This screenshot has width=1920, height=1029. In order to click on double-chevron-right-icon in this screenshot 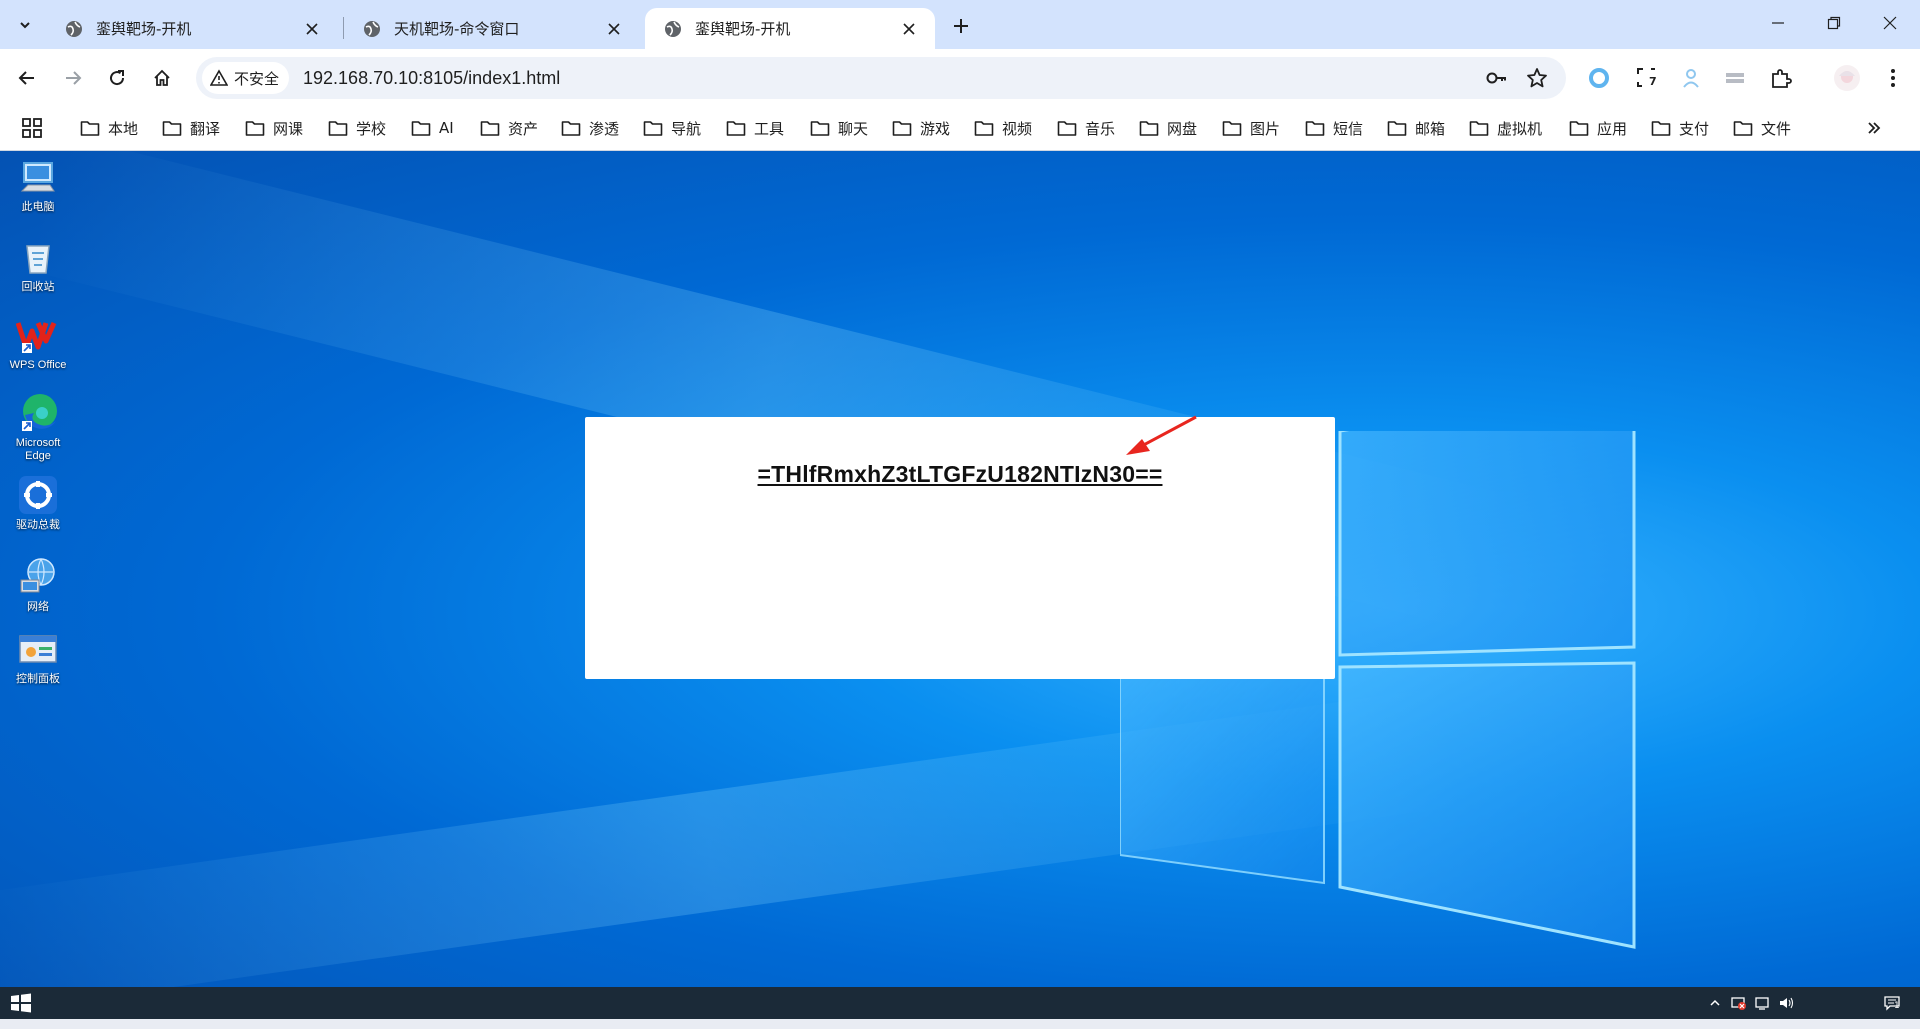, I will do `click(1874, 128)`.